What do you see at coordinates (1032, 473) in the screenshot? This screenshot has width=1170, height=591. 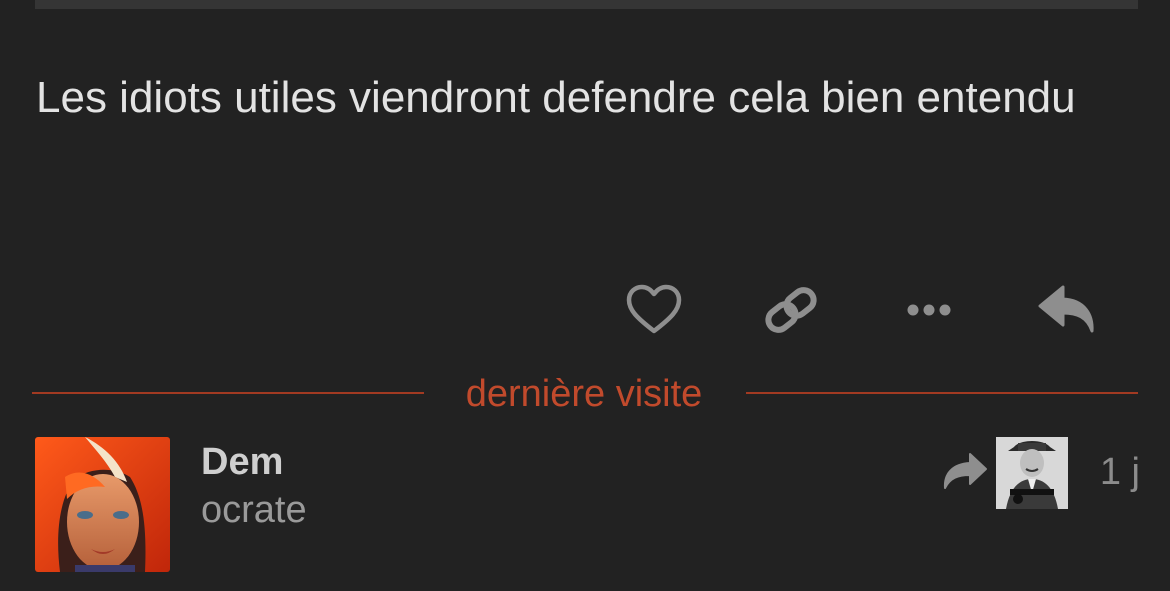 I see `reply-to-avatar` at bounding box center [1032, 473].